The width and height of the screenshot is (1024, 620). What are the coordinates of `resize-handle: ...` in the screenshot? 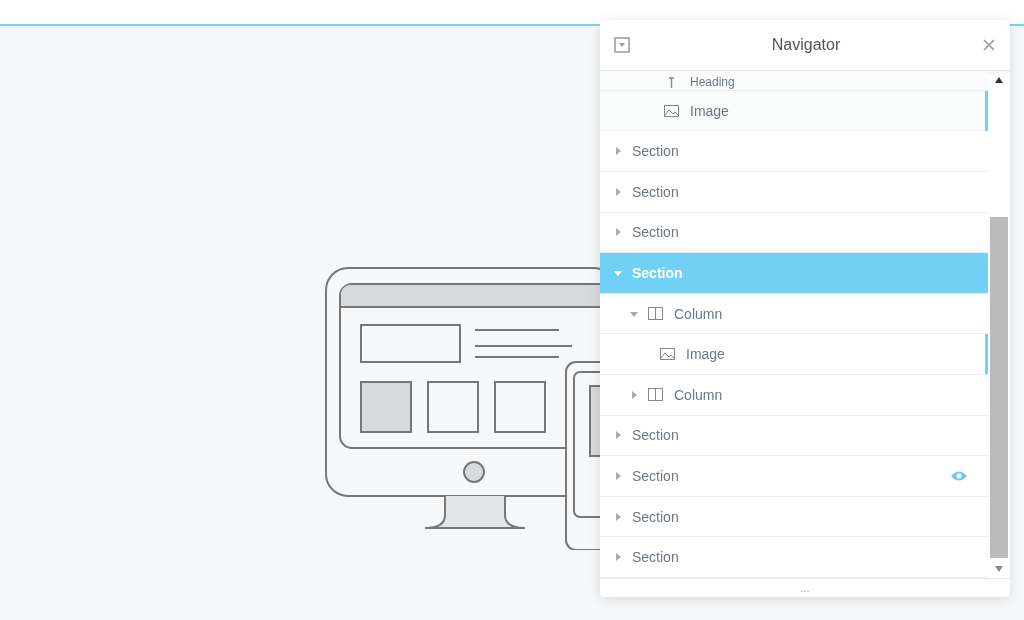 It's located at (805, 588).